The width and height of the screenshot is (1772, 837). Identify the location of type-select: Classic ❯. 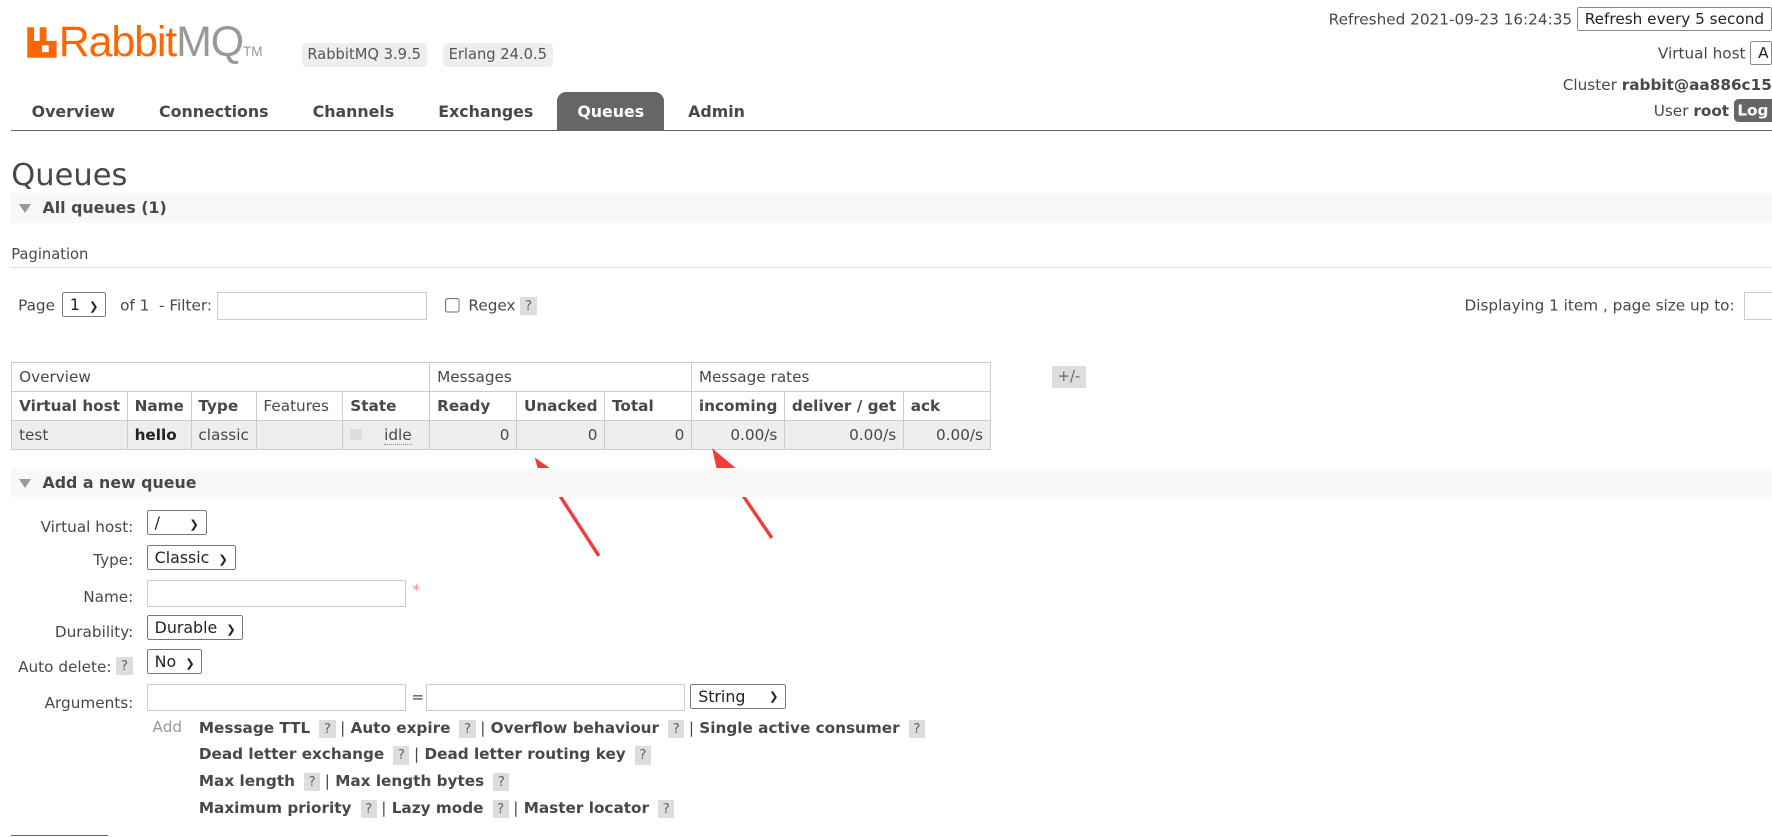
(191, 557).